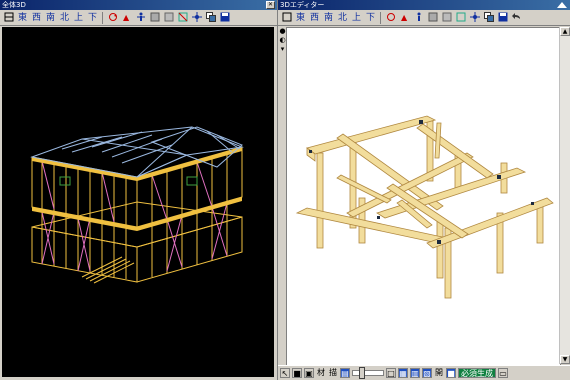 This screenshot has width=570, height=380. I want to click on window-title: 3Dエディター, so click(302, 5).